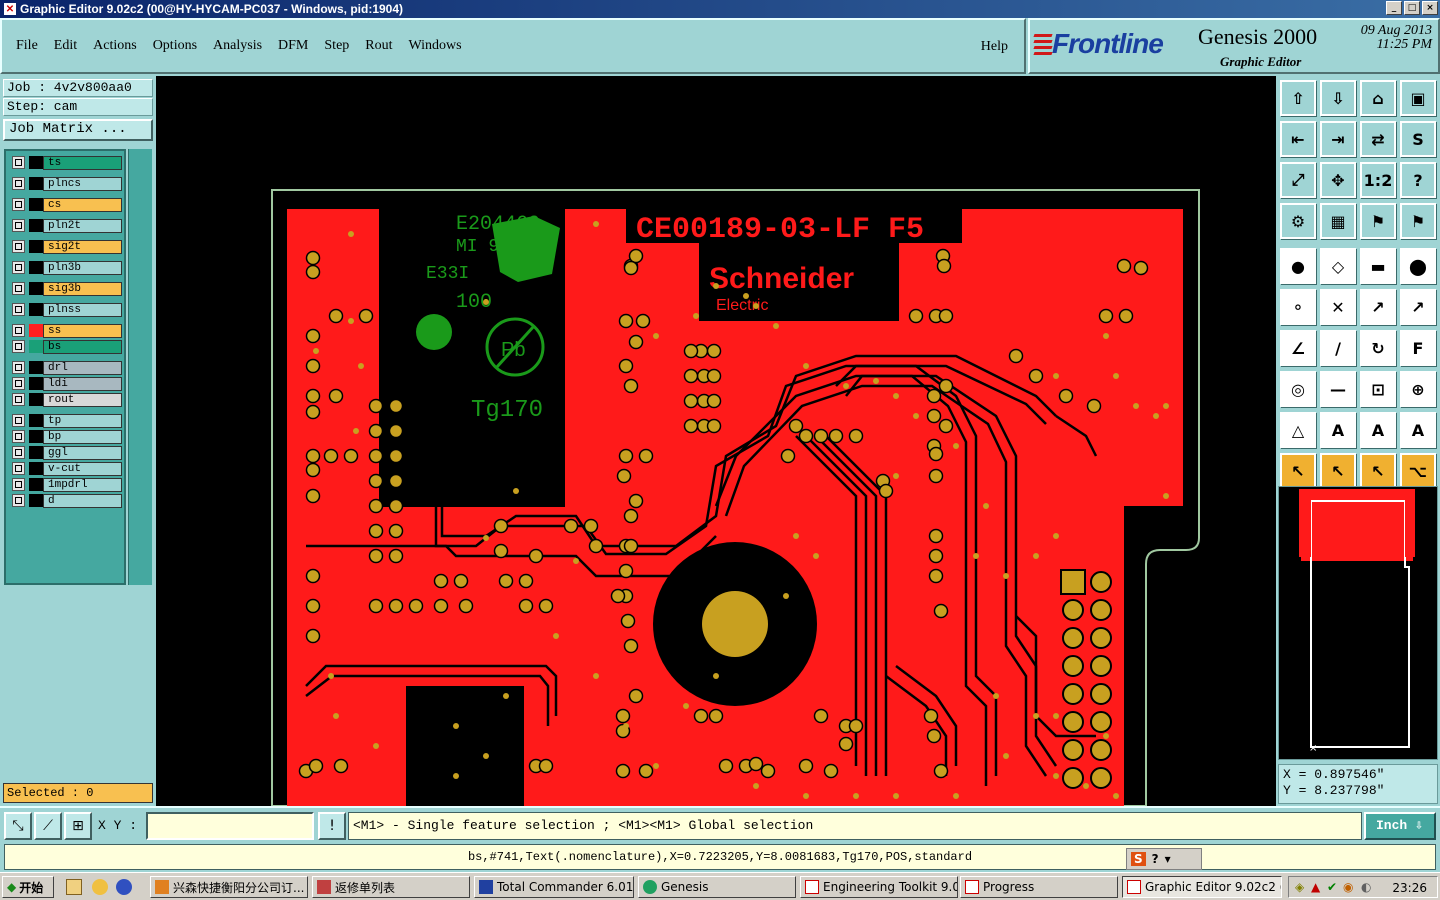 Image resolution: width=1440 pixels, height=900 pixels. Describe the element at coordinates (237, 46) in the screenshot. I see `menu-analysis: Analysis` at that location.